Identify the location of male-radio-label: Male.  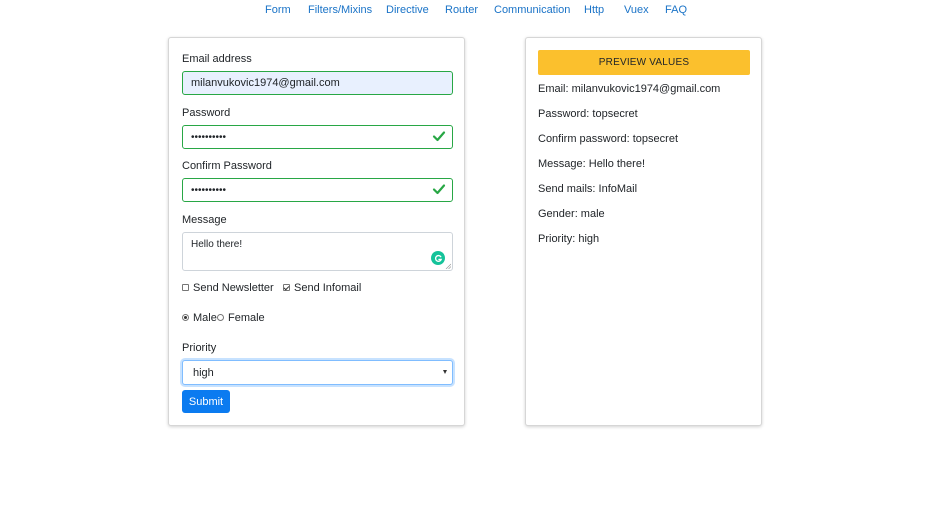
(205, 318).